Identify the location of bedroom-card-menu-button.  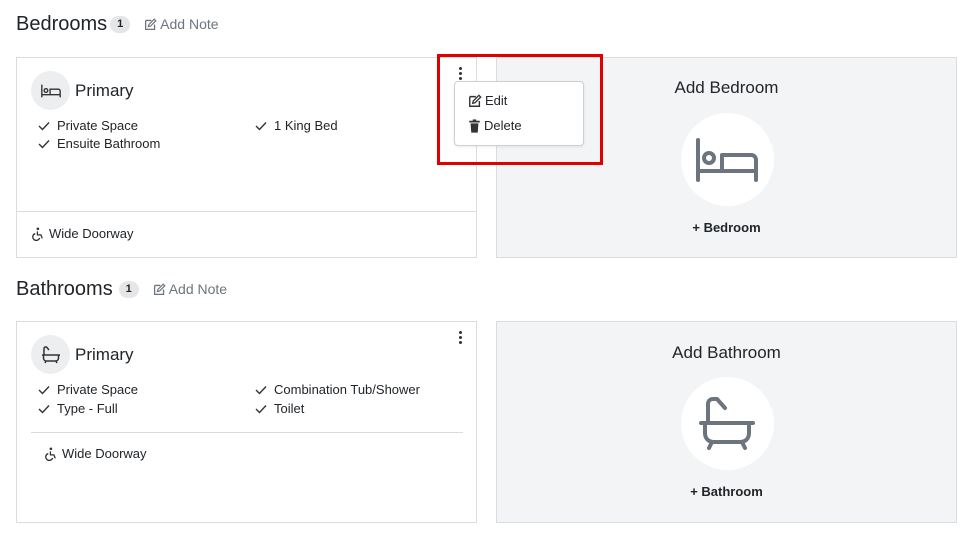
(460, 73).